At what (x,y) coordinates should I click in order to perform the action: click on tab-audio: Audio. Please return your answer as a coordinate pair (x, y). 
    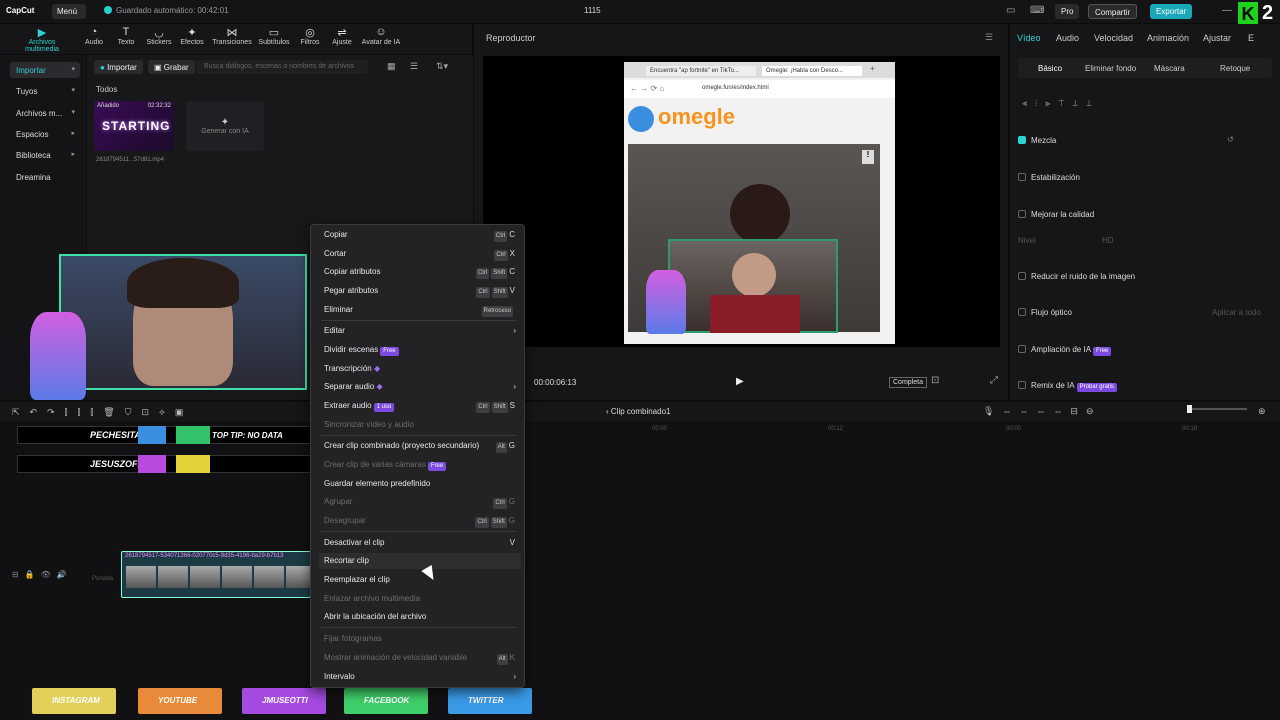
    Looking at the image, I should click on (1067, 38).